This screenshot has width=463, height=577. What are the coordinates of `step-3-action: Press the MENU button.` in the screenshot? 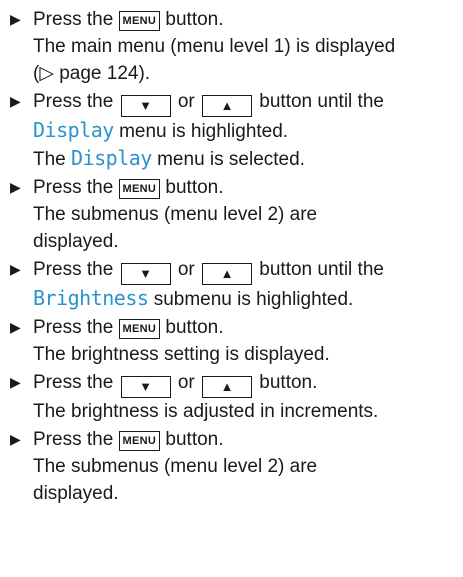 It's located at (245, 187).